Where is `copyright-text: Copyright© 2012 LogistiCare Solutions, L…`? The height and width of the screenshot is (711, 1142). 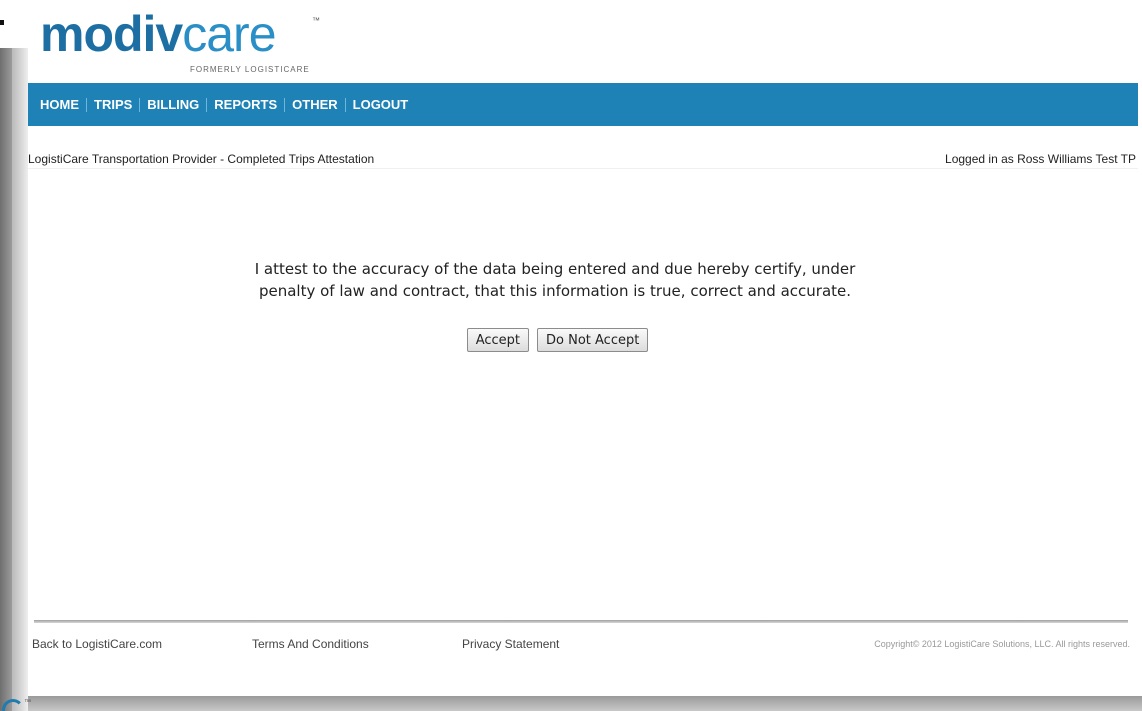
copyright-text: Copyright© 2012 LogistiCare Solutions, L… is located at coordinates (1002, 644).